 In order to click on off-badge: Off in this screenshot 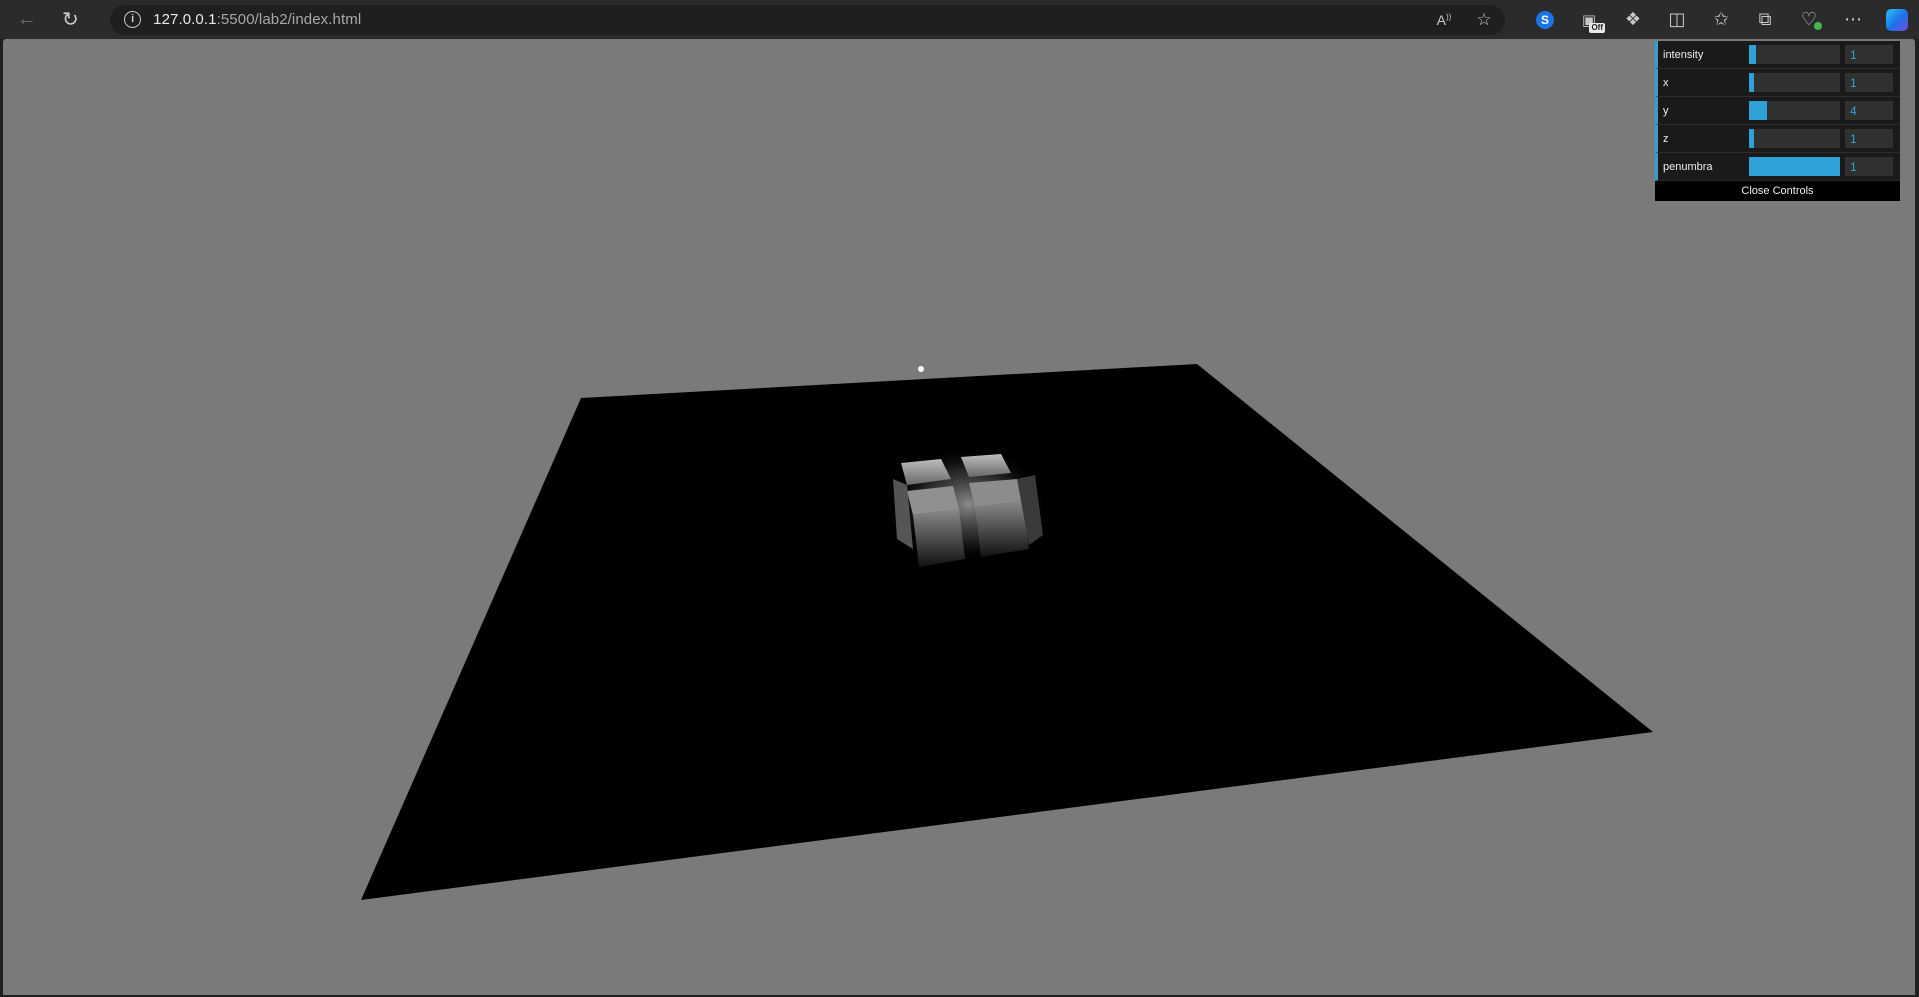, I will do `click(1597, 27)`.